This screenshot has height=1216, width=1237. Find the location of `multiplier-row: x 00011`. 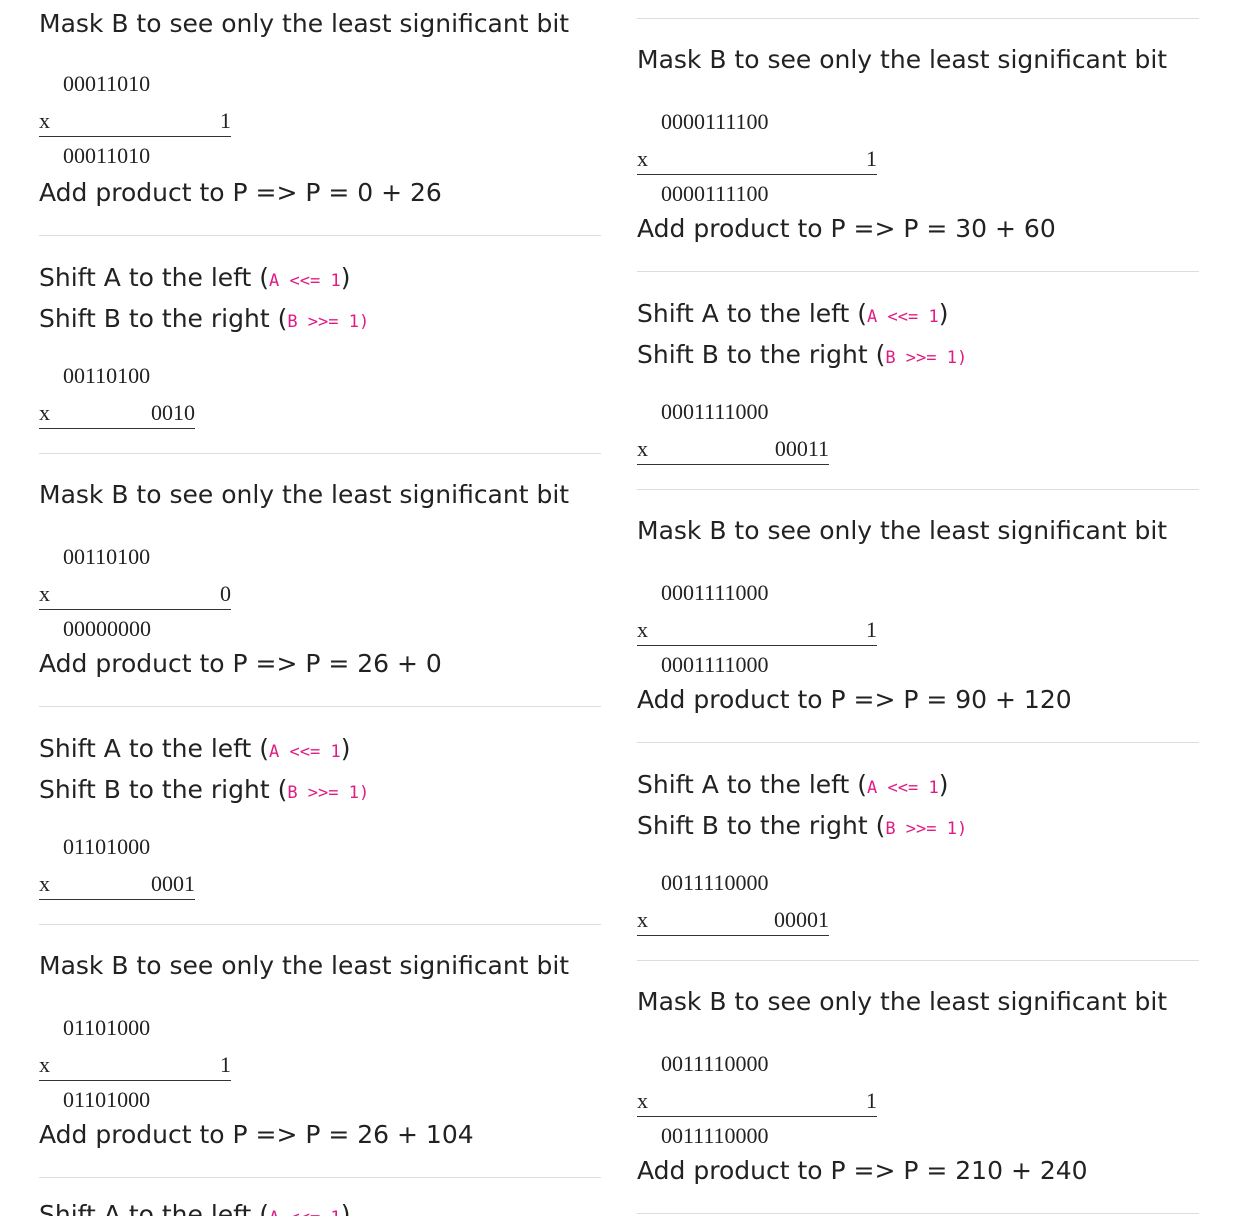

multiplier-row: x 00011 is located at coordinates (733, 449).